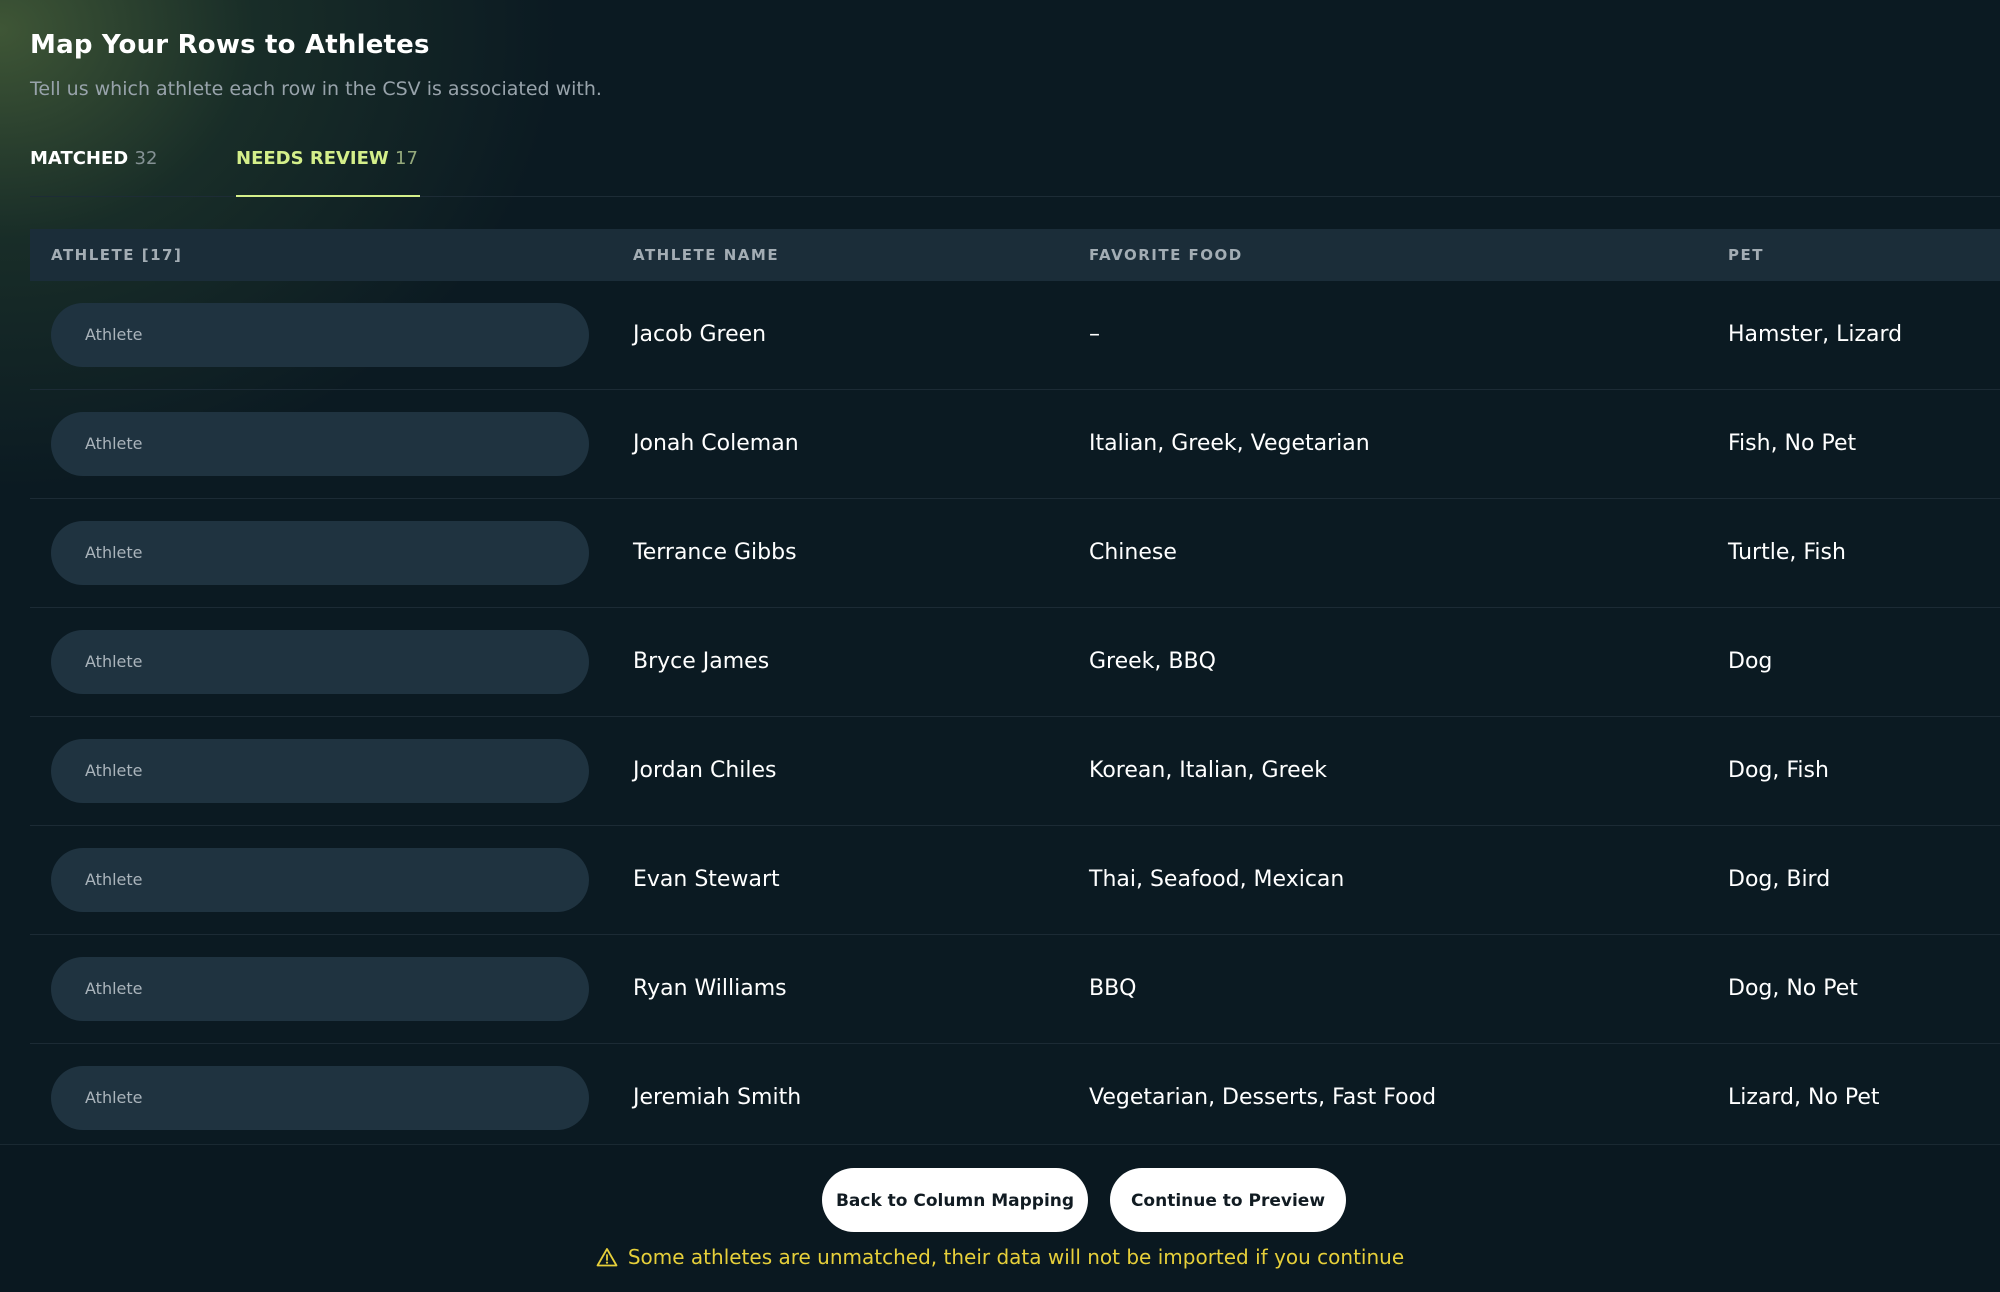 The height and width of the screenshot is (1292, 2000). What do you see at coordinates (1228, 1200) in the screenshot?
I see `continue-to-preview-button: Continue to Preview` at bounding box center [1228, 1200].